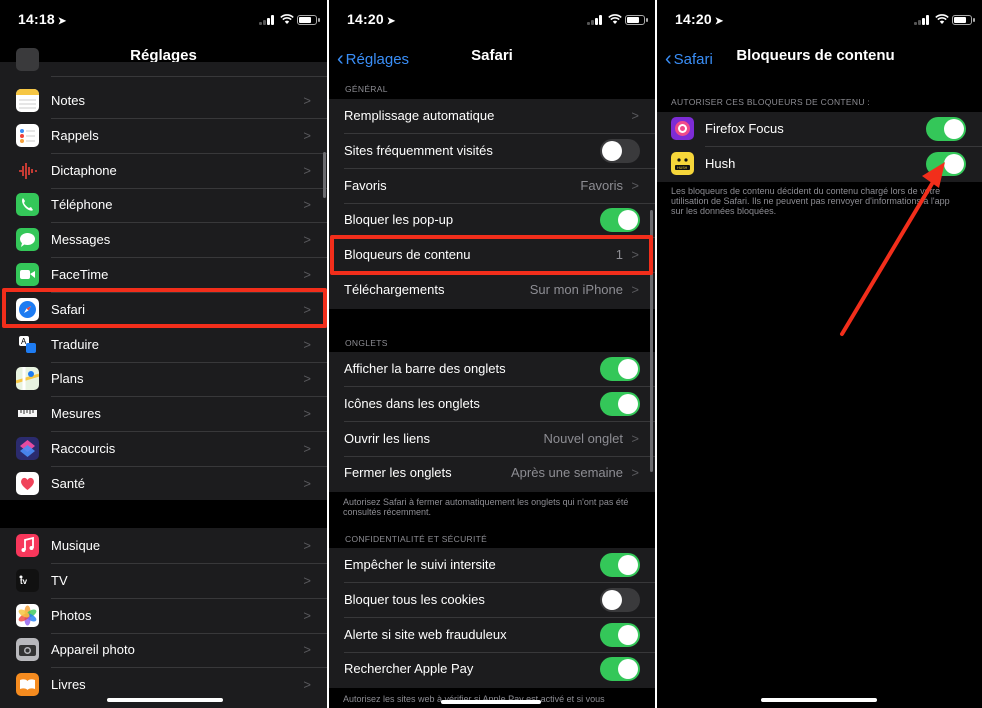  What do you see at coordinates (163, 136) in the screenshot?
I see `settings-row-rappels: Rappels >` at bounding box center [163, 136].